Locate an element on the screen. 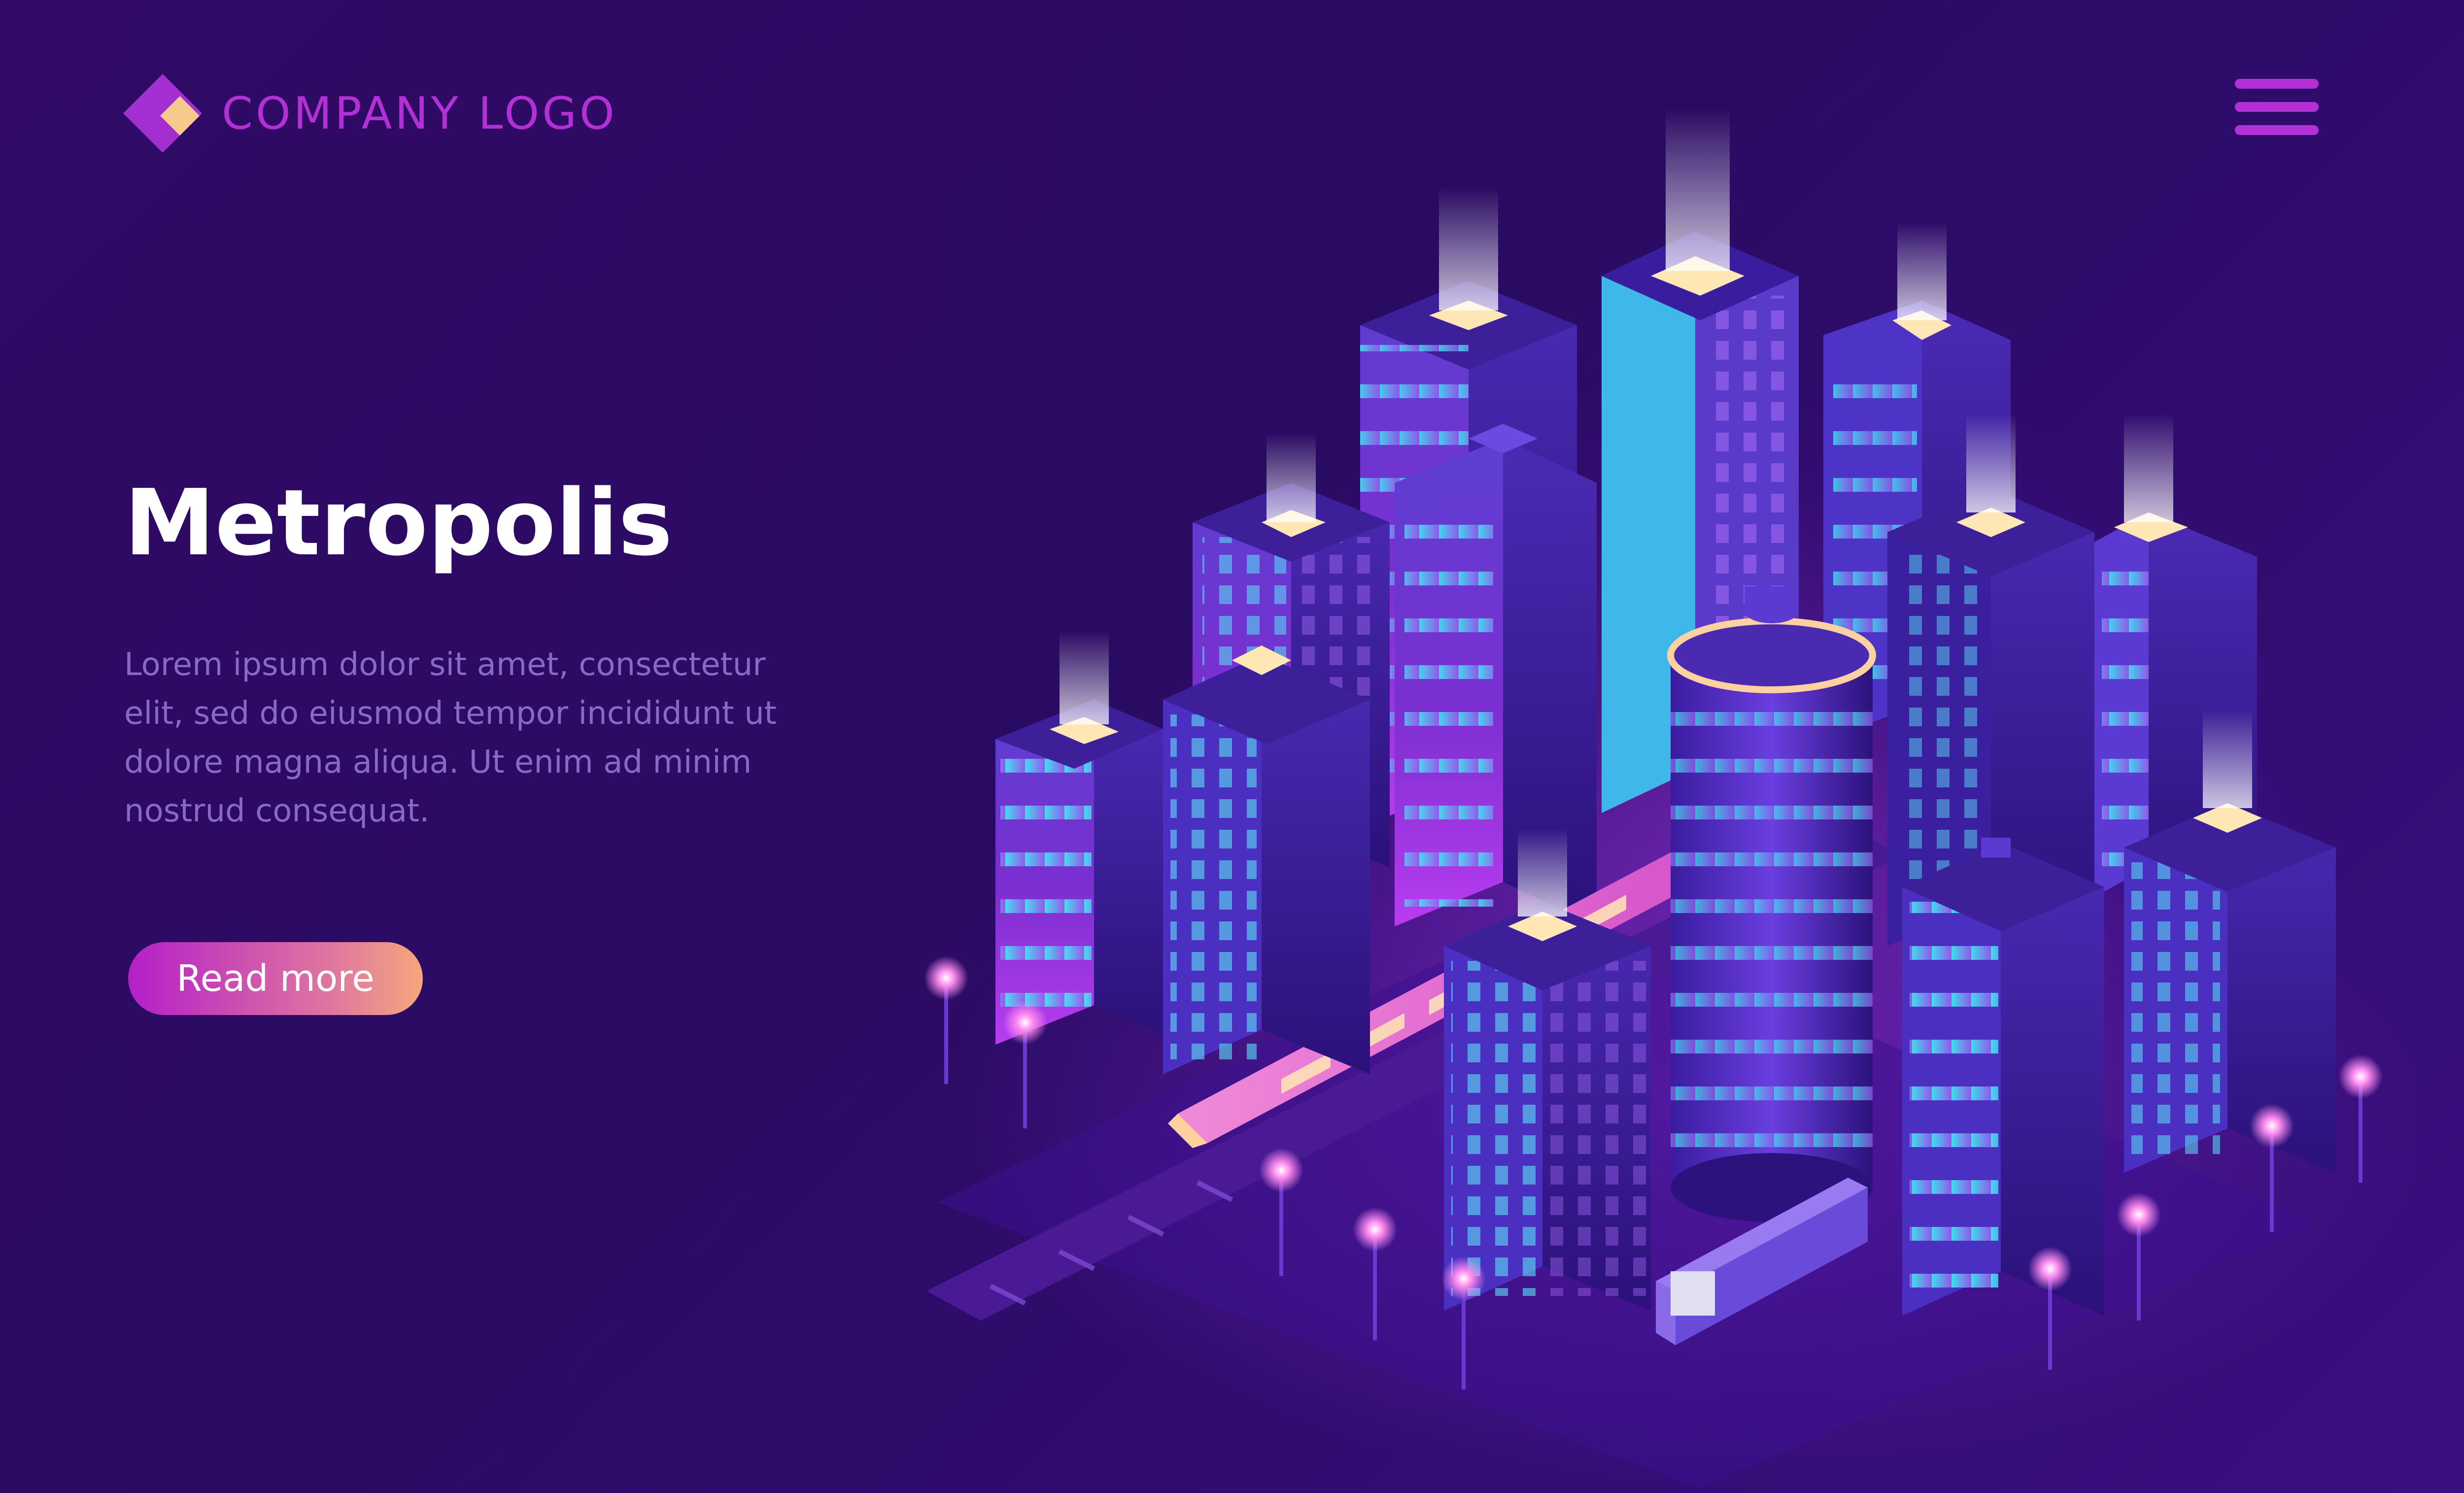 This screenshot has width=2464, height=1493. page-title: Metropolis is located at coordinates (398, 523).